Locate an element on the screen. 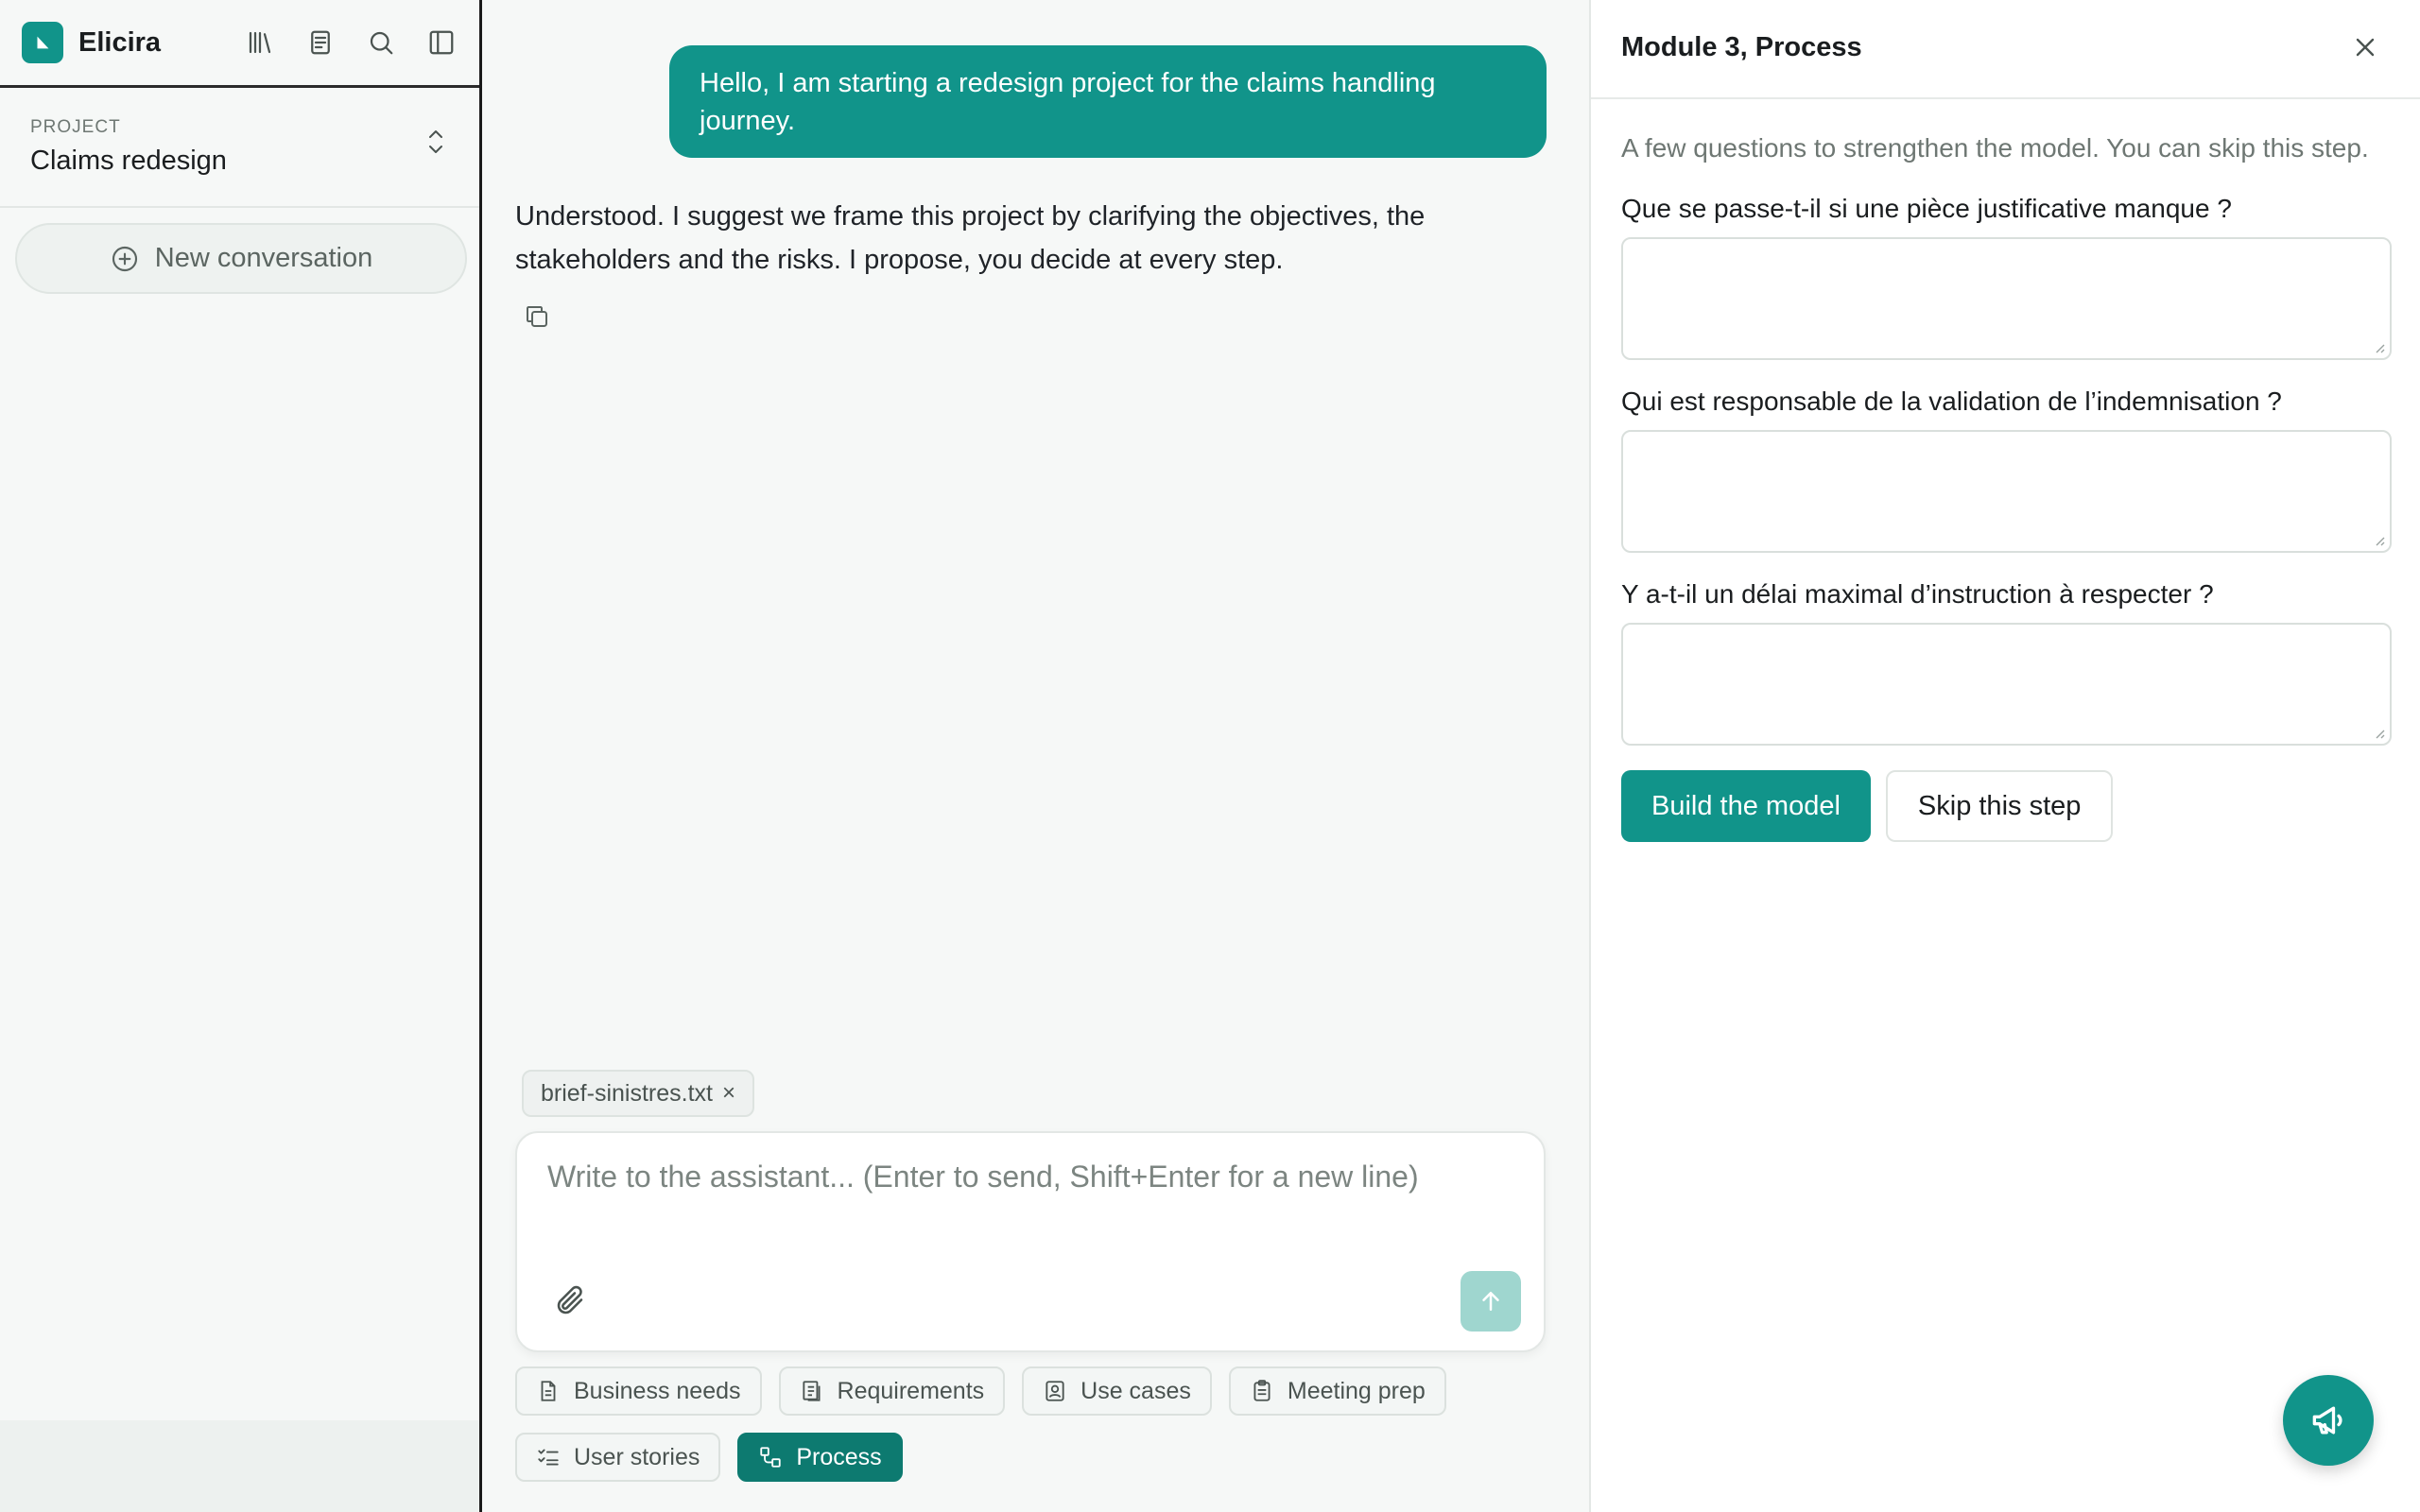 The image size is (2420, 1512). send-button is located at coordinates (1491, 1301).